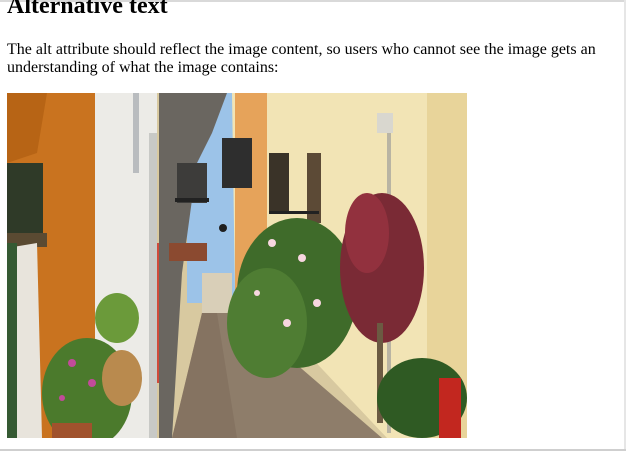 The image size is (626, 451). What do you see at coordinates (217, 293) in the screenshot?
I see `distant-building` at bounding box center [217, 293].